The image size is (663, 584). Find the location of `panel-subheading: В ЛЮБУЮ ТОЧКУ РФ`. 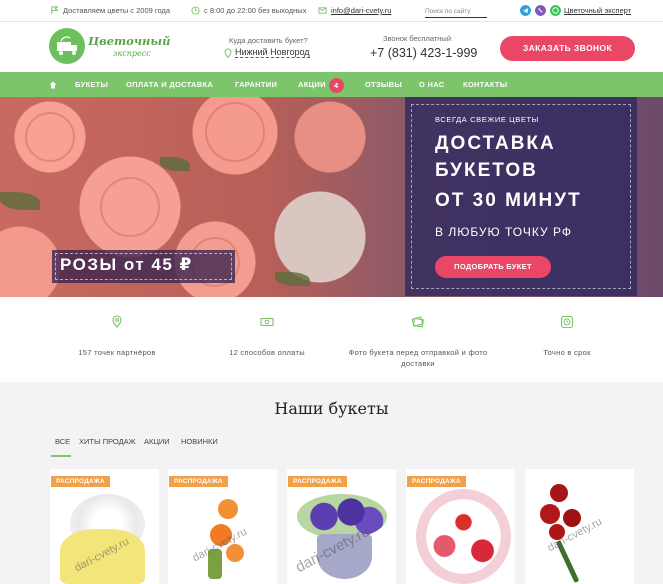

panel-subheading: В ЛЮБУЮ ТОЧКУ РФ is located at coordinates (503, 232).